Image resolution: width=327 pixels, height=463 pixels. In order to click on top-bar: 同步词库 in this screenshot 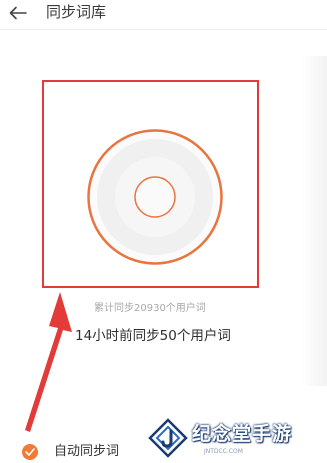, I will do `click(163, 15)`.